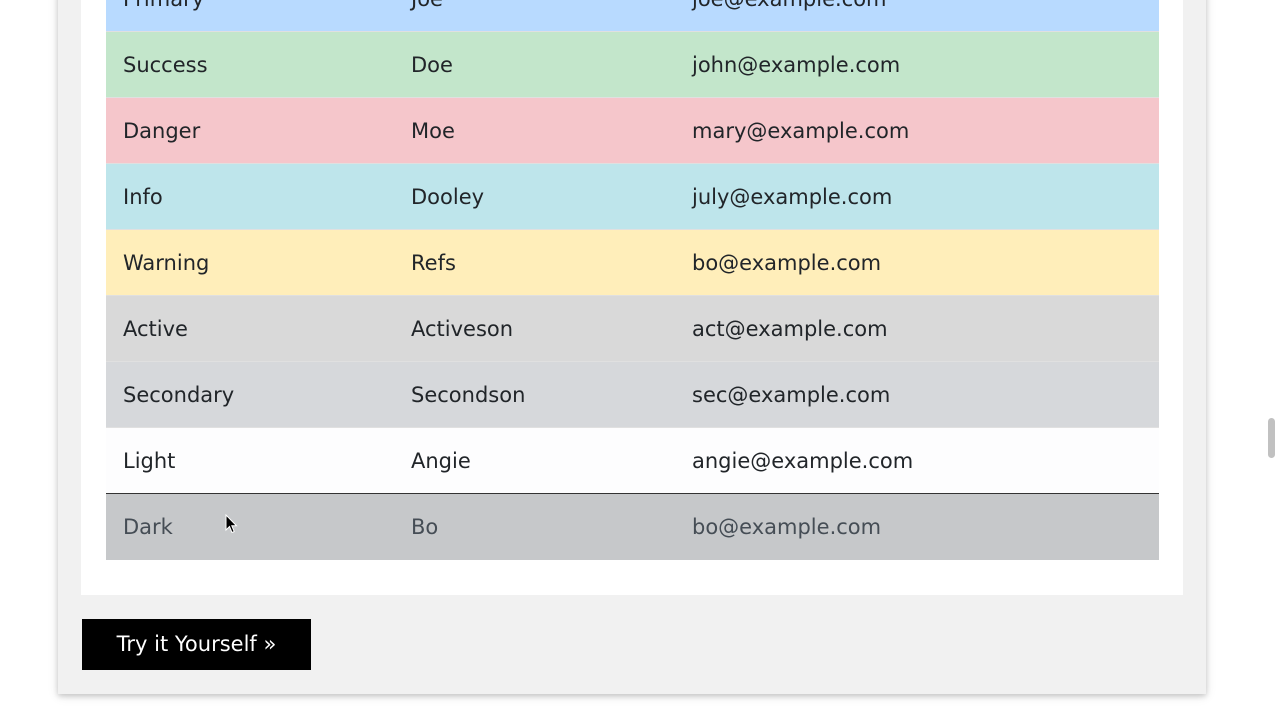 This screenshot has height=720, width=1280. What do you see at coordinates (250, 196) in the screenshot?
I see `table-cell-class: Info` at bounding box center [250, 196].